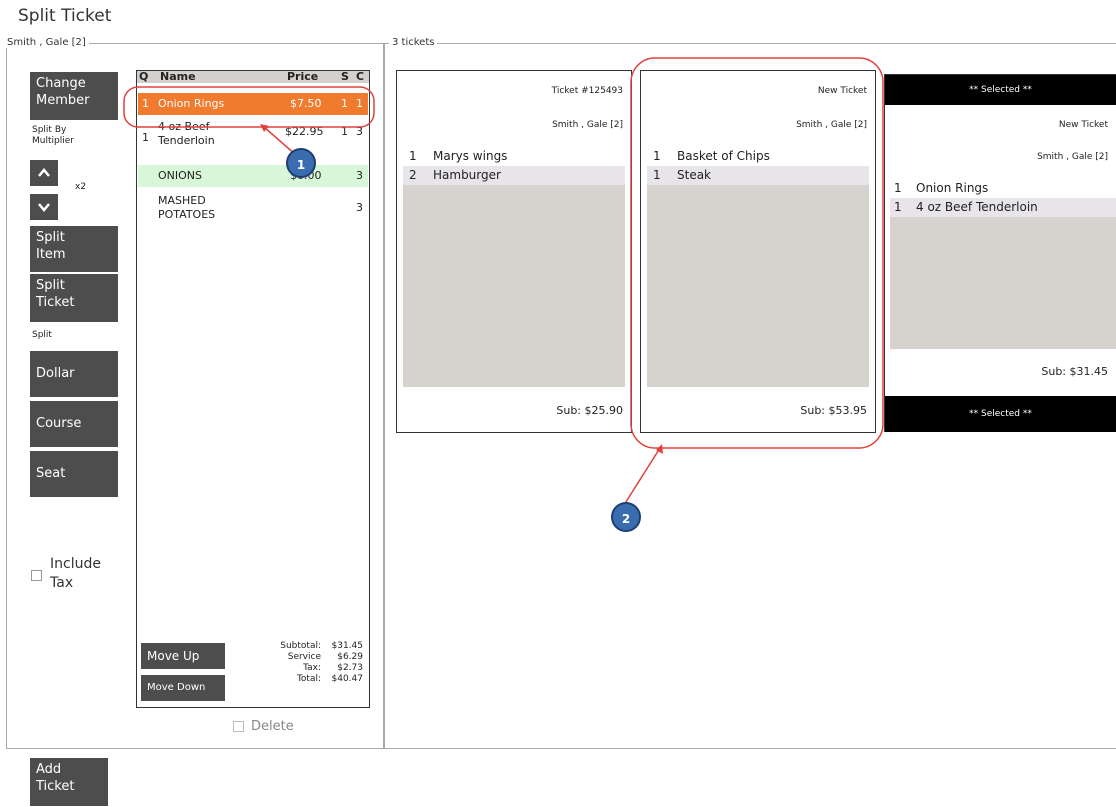 This screenshot has height=807, width=1116. Describe the element at coordinates (186, 140) in the screenshot. I see `item-name-line-2: Tenderloin` at that location.